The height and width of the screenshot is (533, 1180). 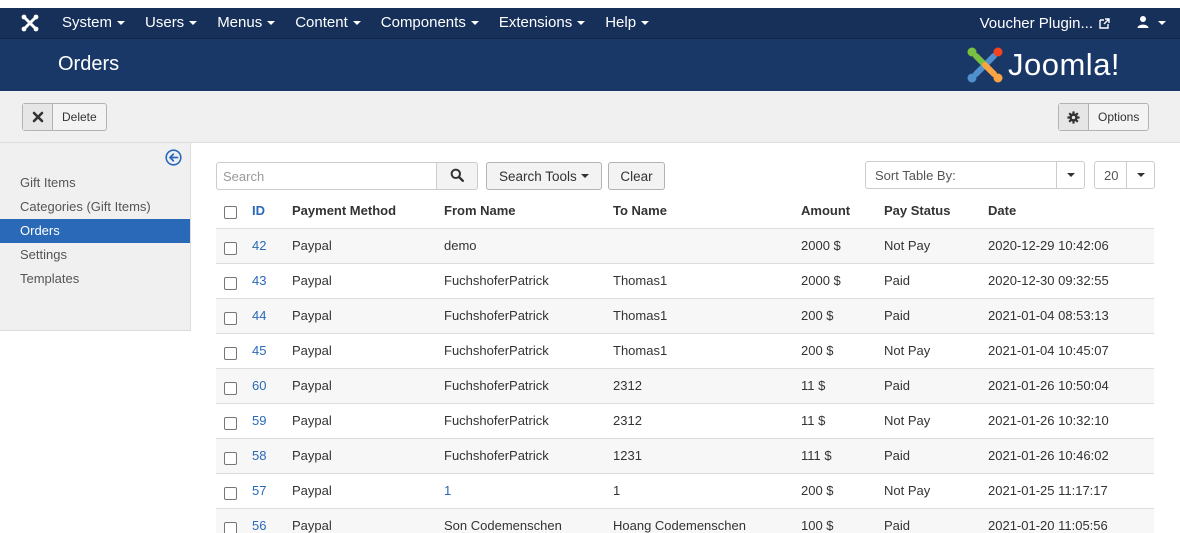 I want to click on order-id-link: 56, so click(x=259, y=525).